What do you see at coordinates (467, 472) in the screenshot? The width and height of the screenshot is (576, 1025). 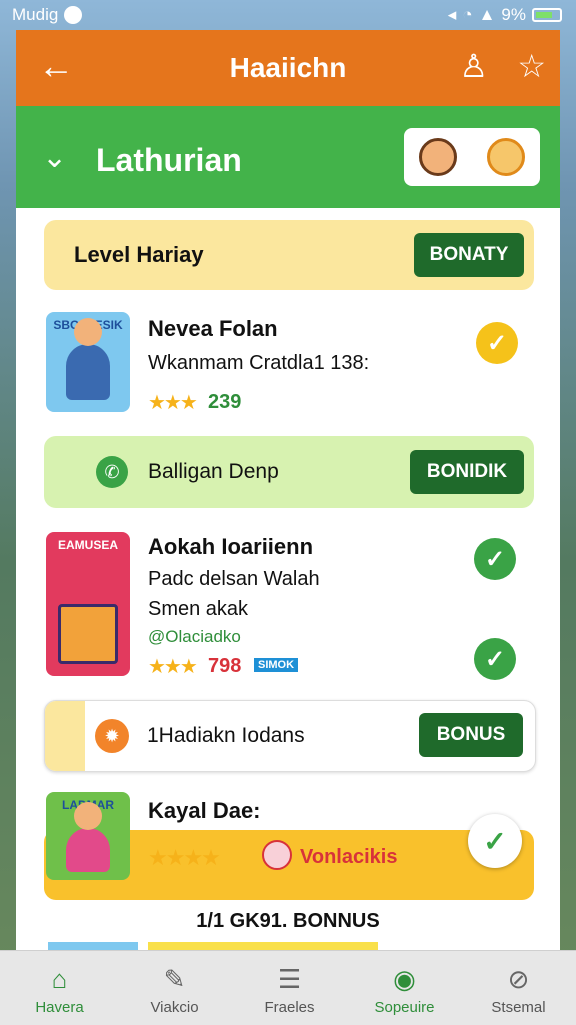 I see `bonidik-button: BONIDIK` at bounding box center [467, 472].